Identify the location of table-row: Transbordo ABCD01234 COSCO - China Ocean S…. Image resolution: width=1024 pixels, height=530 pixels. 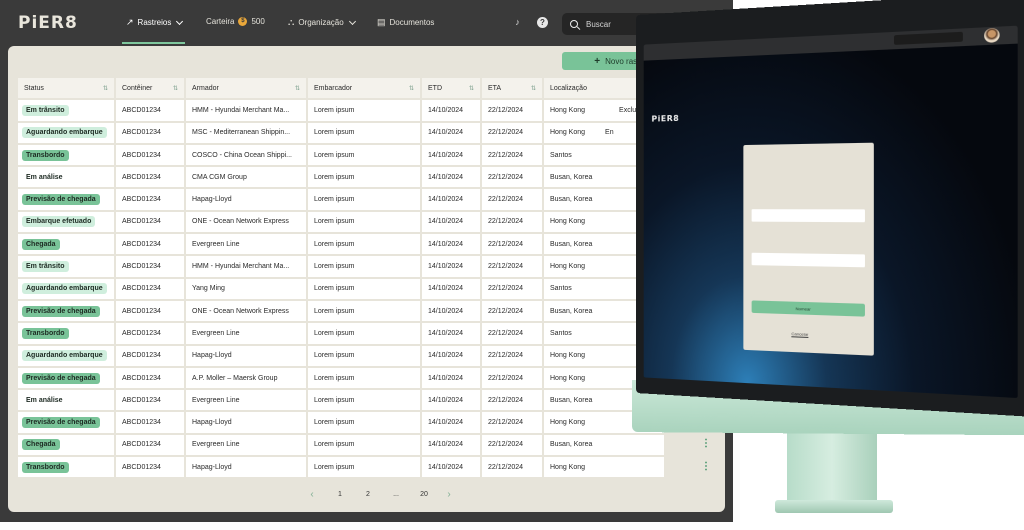
(341, 155).